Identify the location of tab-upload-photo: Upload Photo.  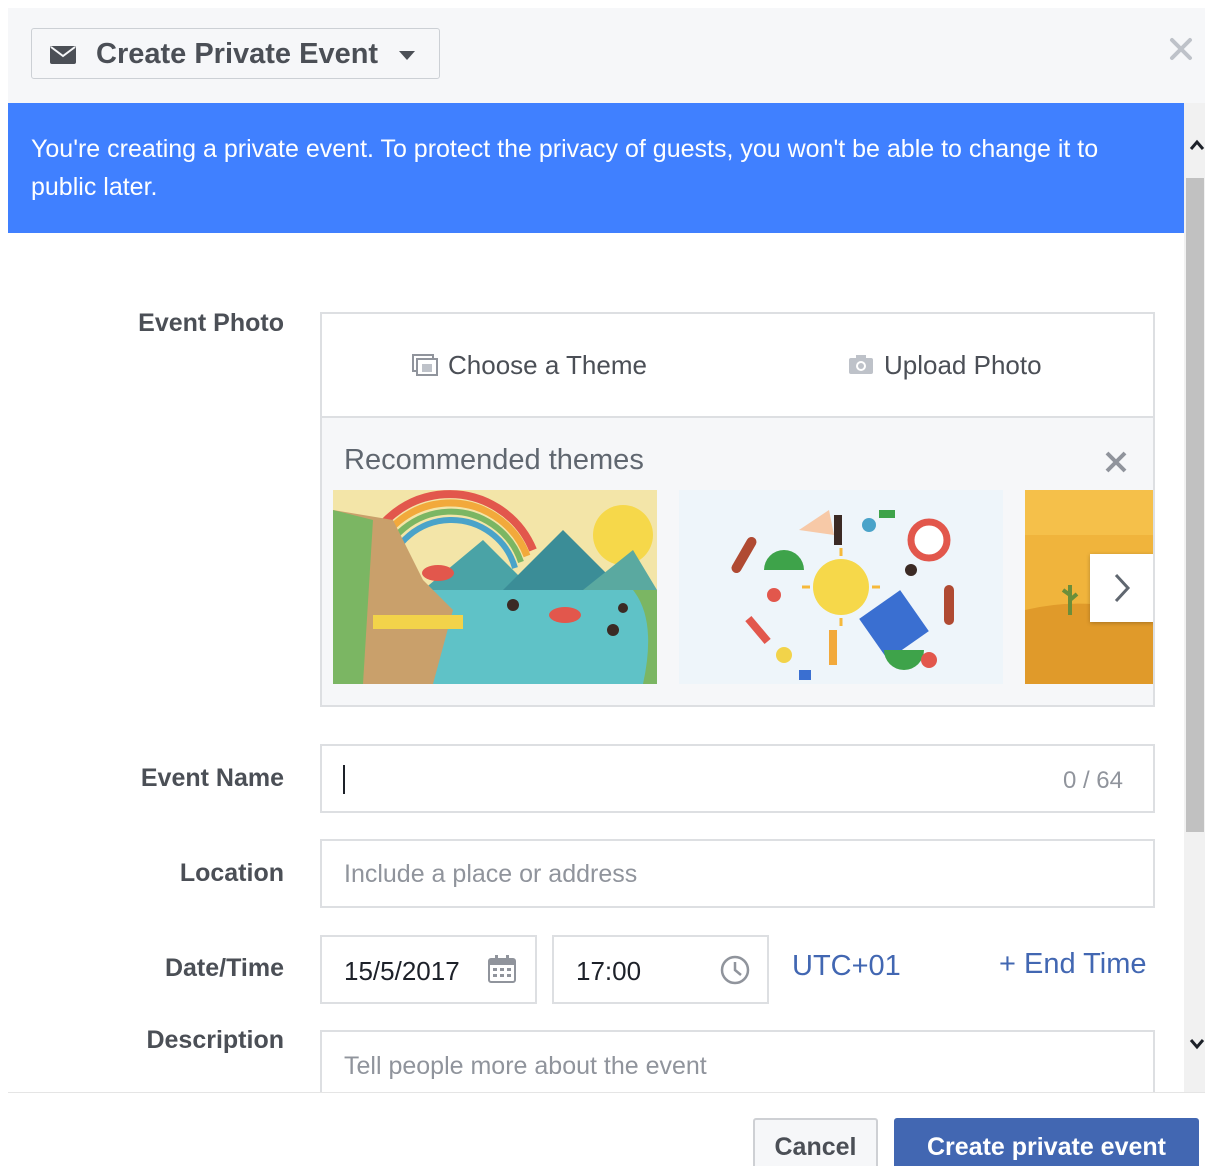
(945, 365).